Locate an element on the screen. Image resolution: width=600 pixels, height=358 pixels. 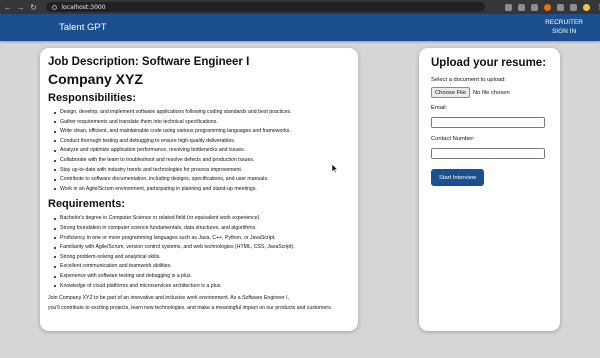
bookmark-star-icon is located at coordinates (534, 7).